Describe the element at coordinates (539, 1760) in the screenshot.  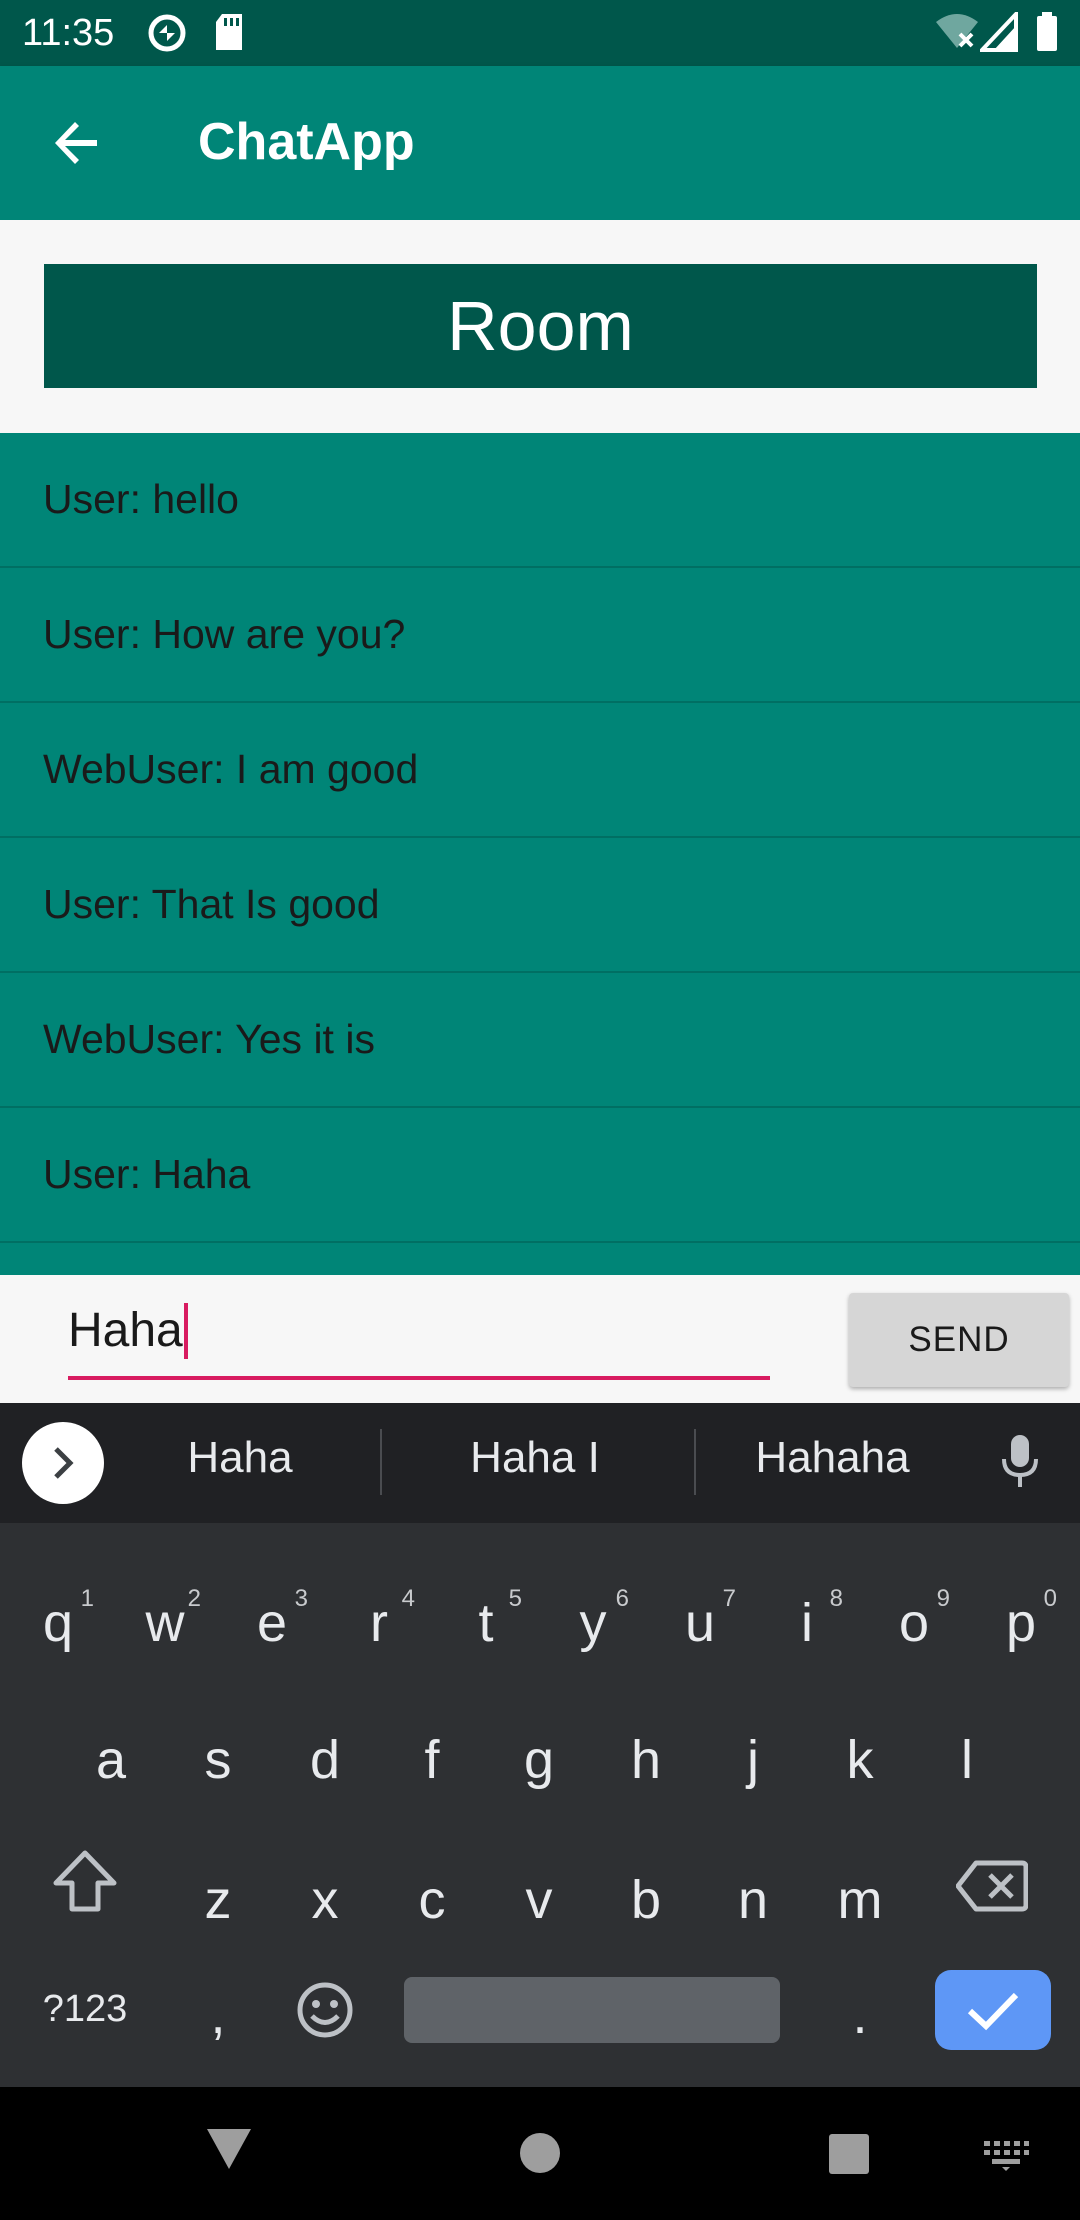
I see `key-g: g` at that location.